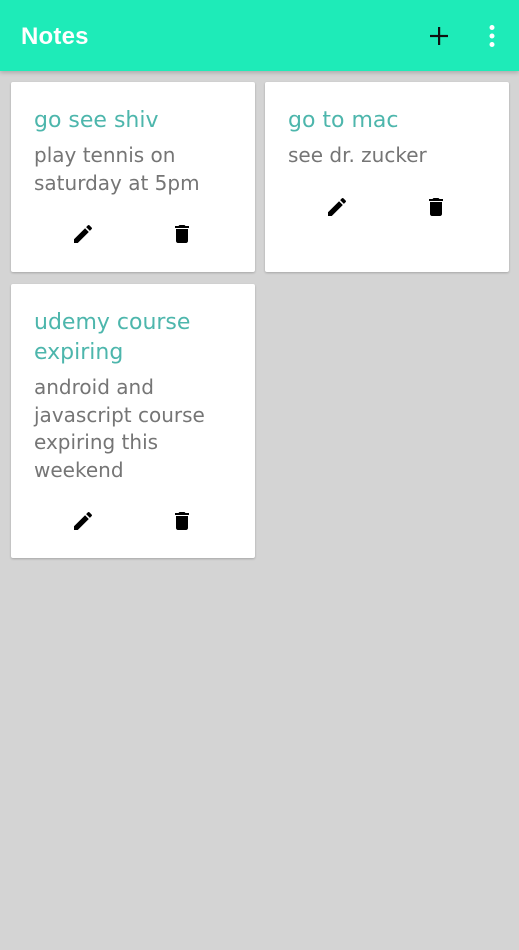 The width and height of the screenshot is (519, 950). What do you see at coordinates (117, 169) in the screenshot?
I see `note-body: play tennis on saturday at 5pm` at bounding box center [117, 169].